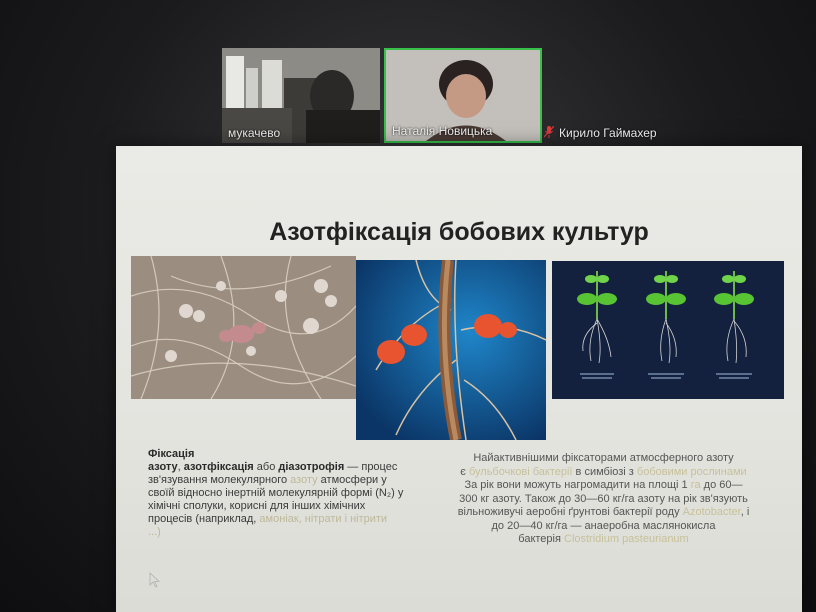 This screenshot has height=612, width=816. What do you see at coordinates (521, 472) in the screenshot?
I see `hyperlink-text: бульбочкові бактерії` at bounding box center [521, 472].